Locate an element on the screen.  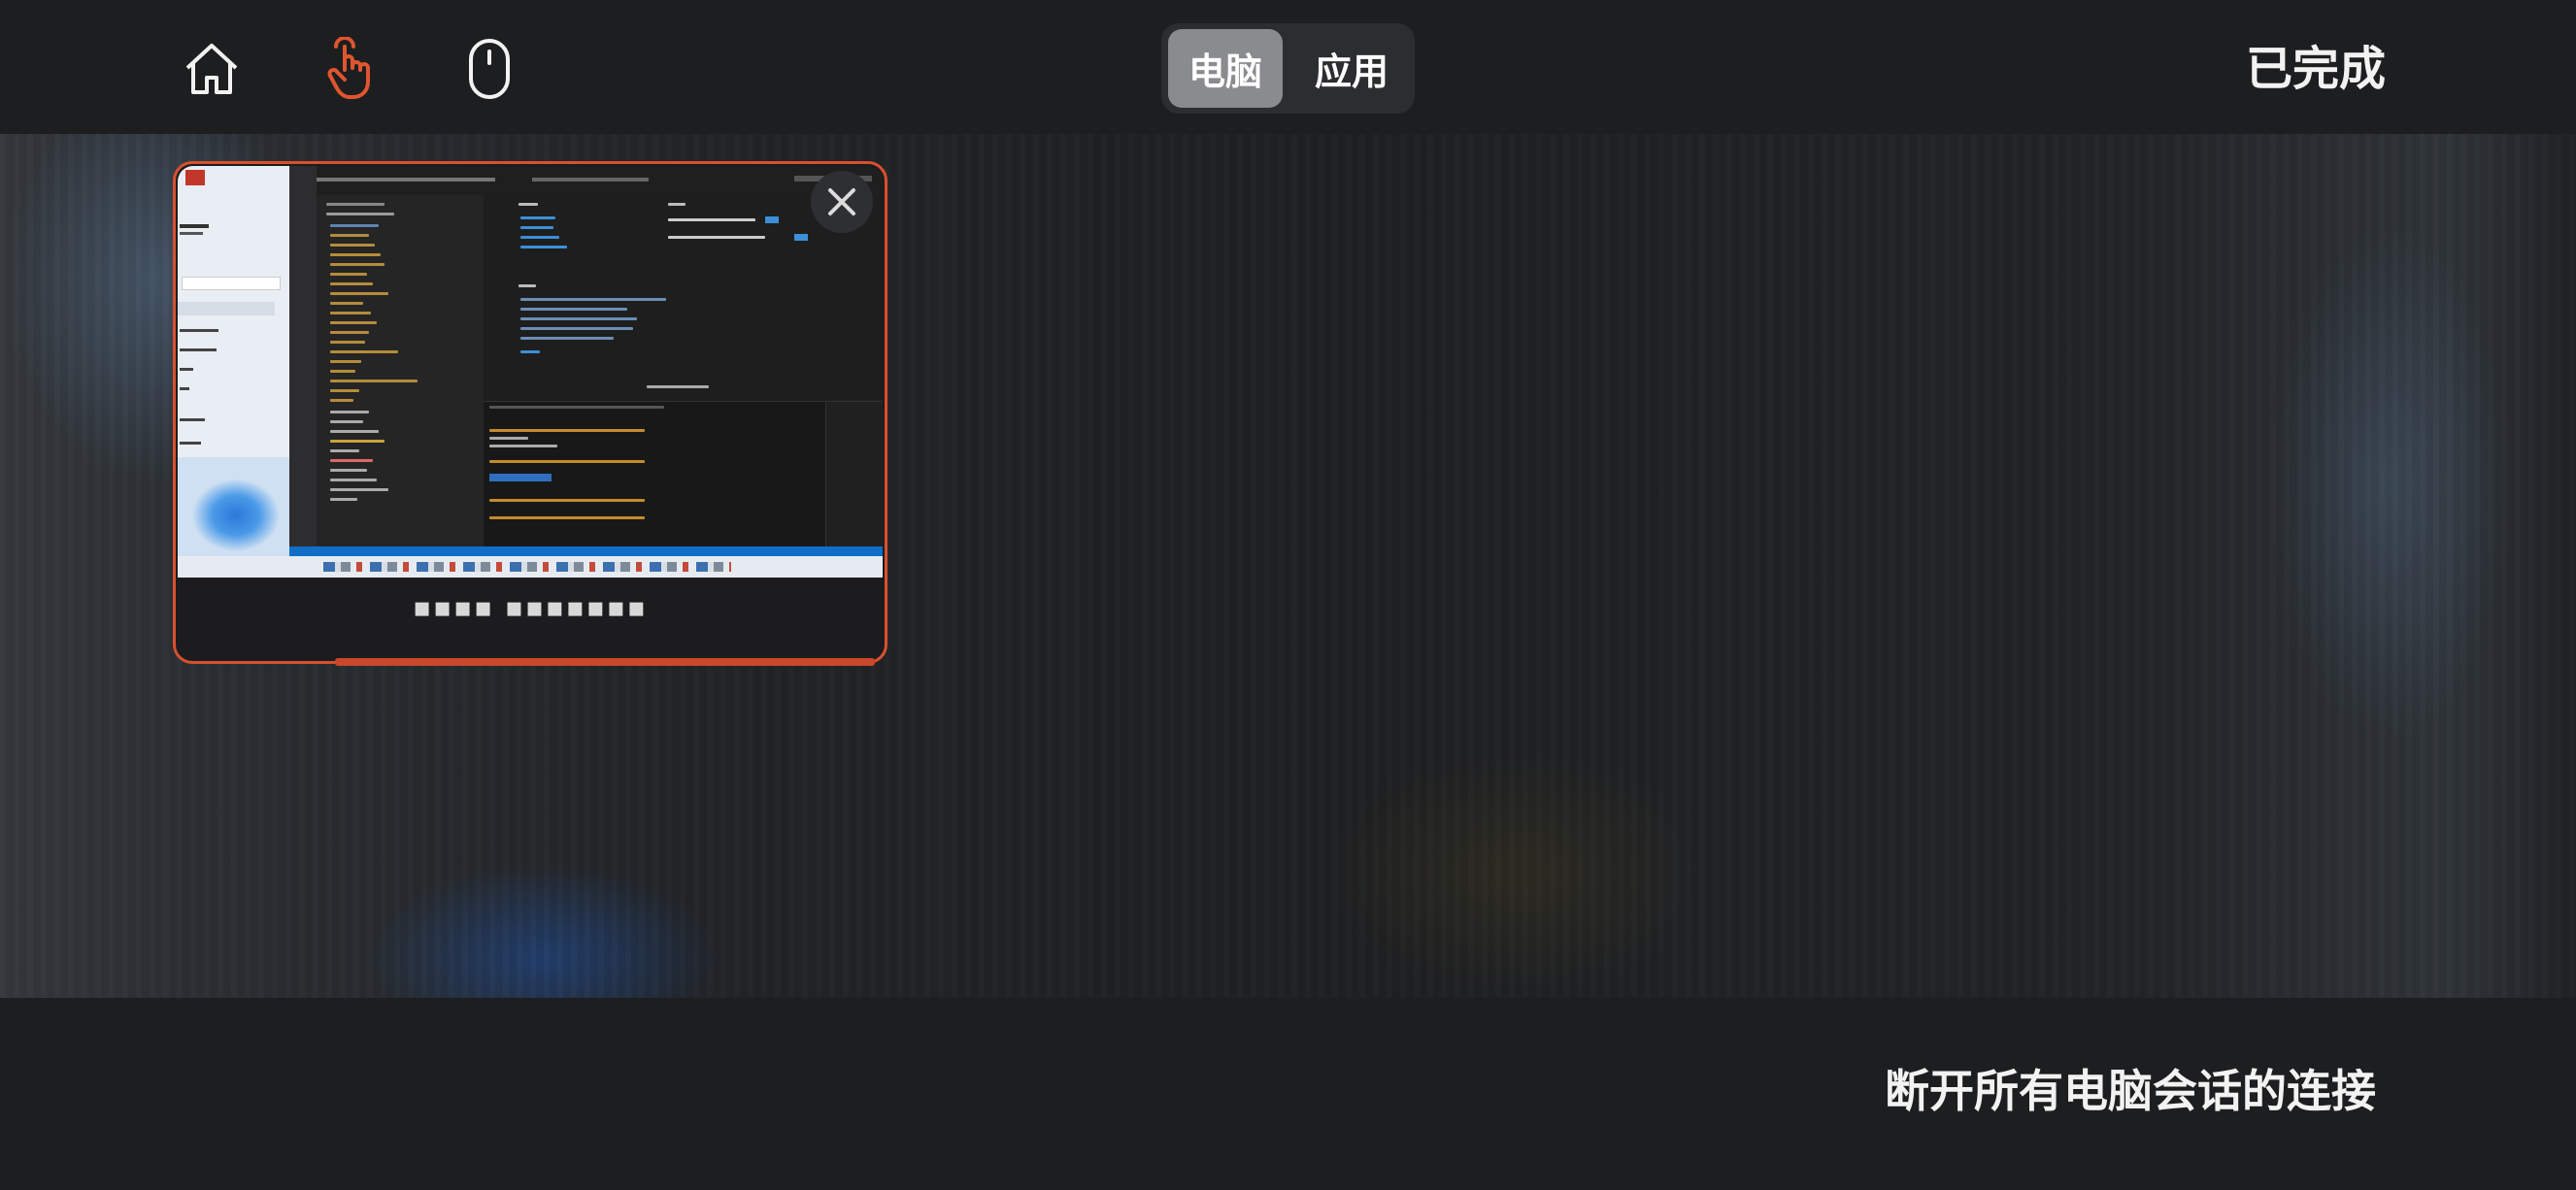
thumbnail-statusbar is located at coordinates (586, 551).